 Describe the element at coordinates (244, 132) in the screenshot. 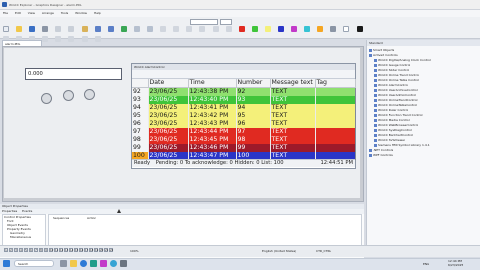

I see `alarm-row: 97 23/06/25 12:43:44 PM 97 TEXT` at that location.